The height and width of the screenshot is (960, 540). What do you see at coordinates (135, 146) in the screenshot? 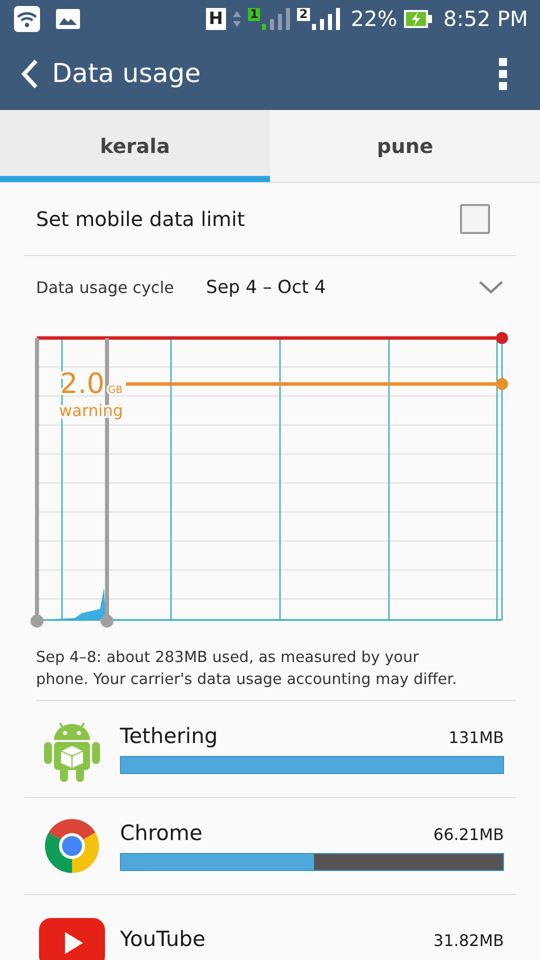
I see `tab: kerala` at bounding box center [135, 146].